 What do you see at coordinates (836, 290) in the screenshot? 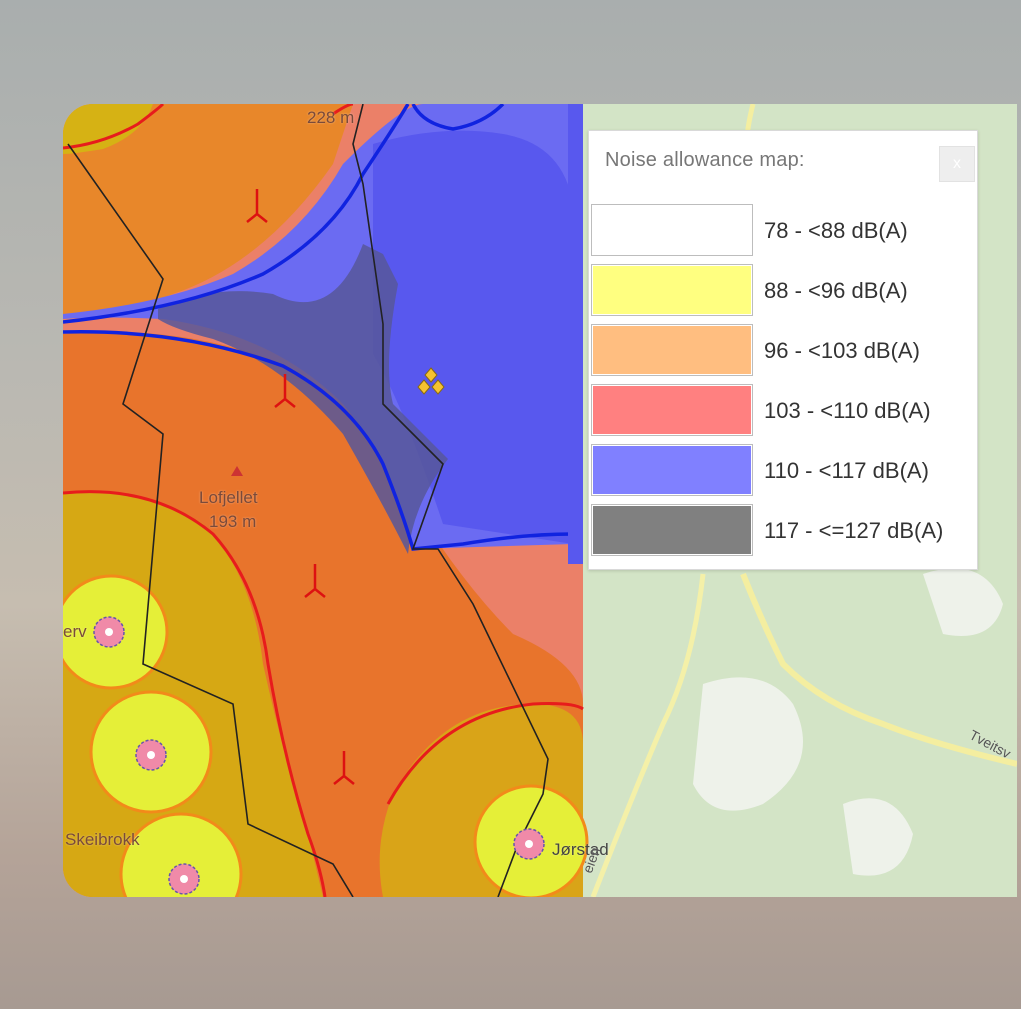
I see `legend-entry-label: 88 - <96 dB(A)` at bounding box center [836, 290].